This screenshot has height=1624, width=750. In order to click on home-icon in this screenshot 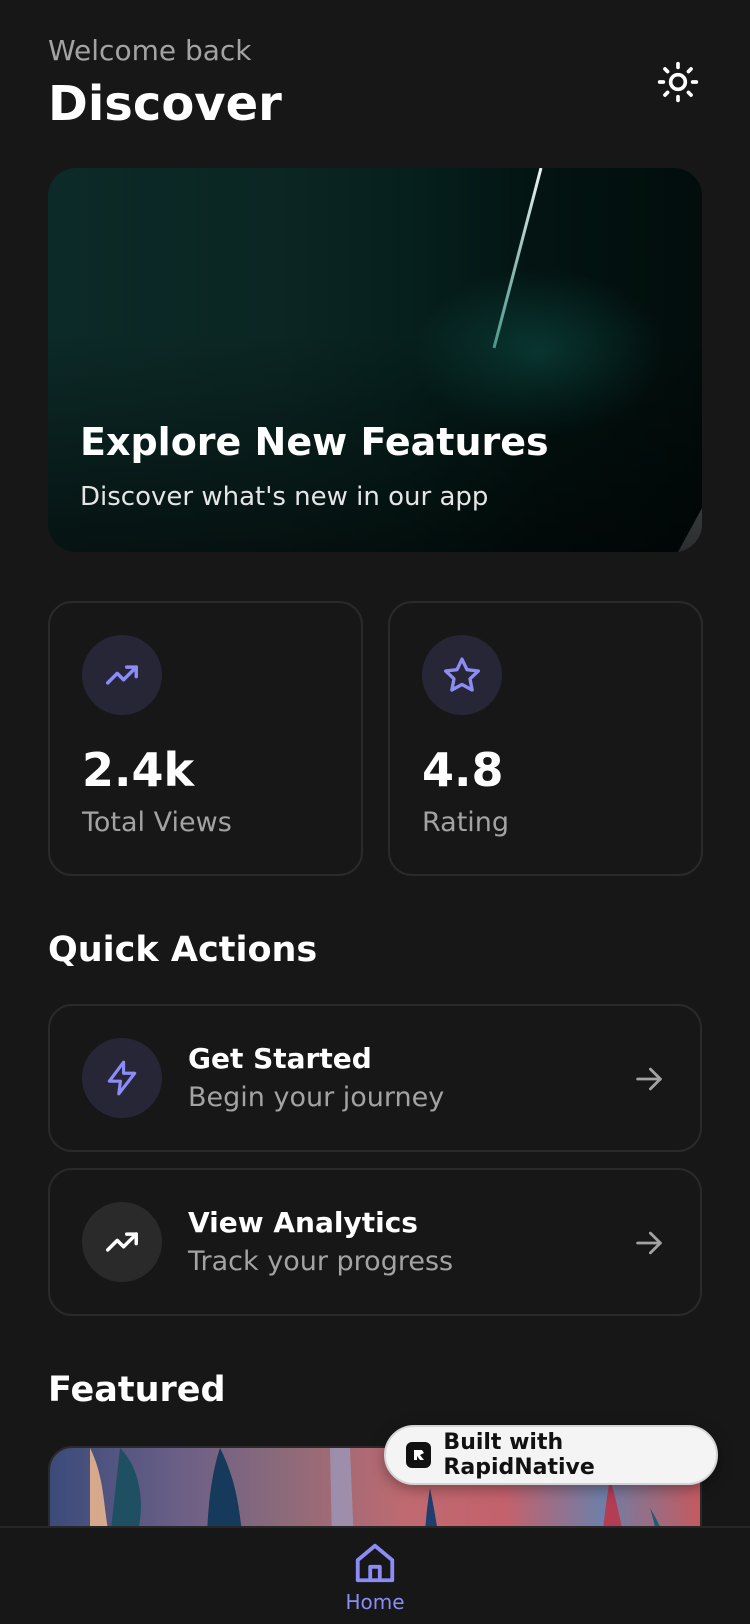, I will do `click(375, 1563)`.